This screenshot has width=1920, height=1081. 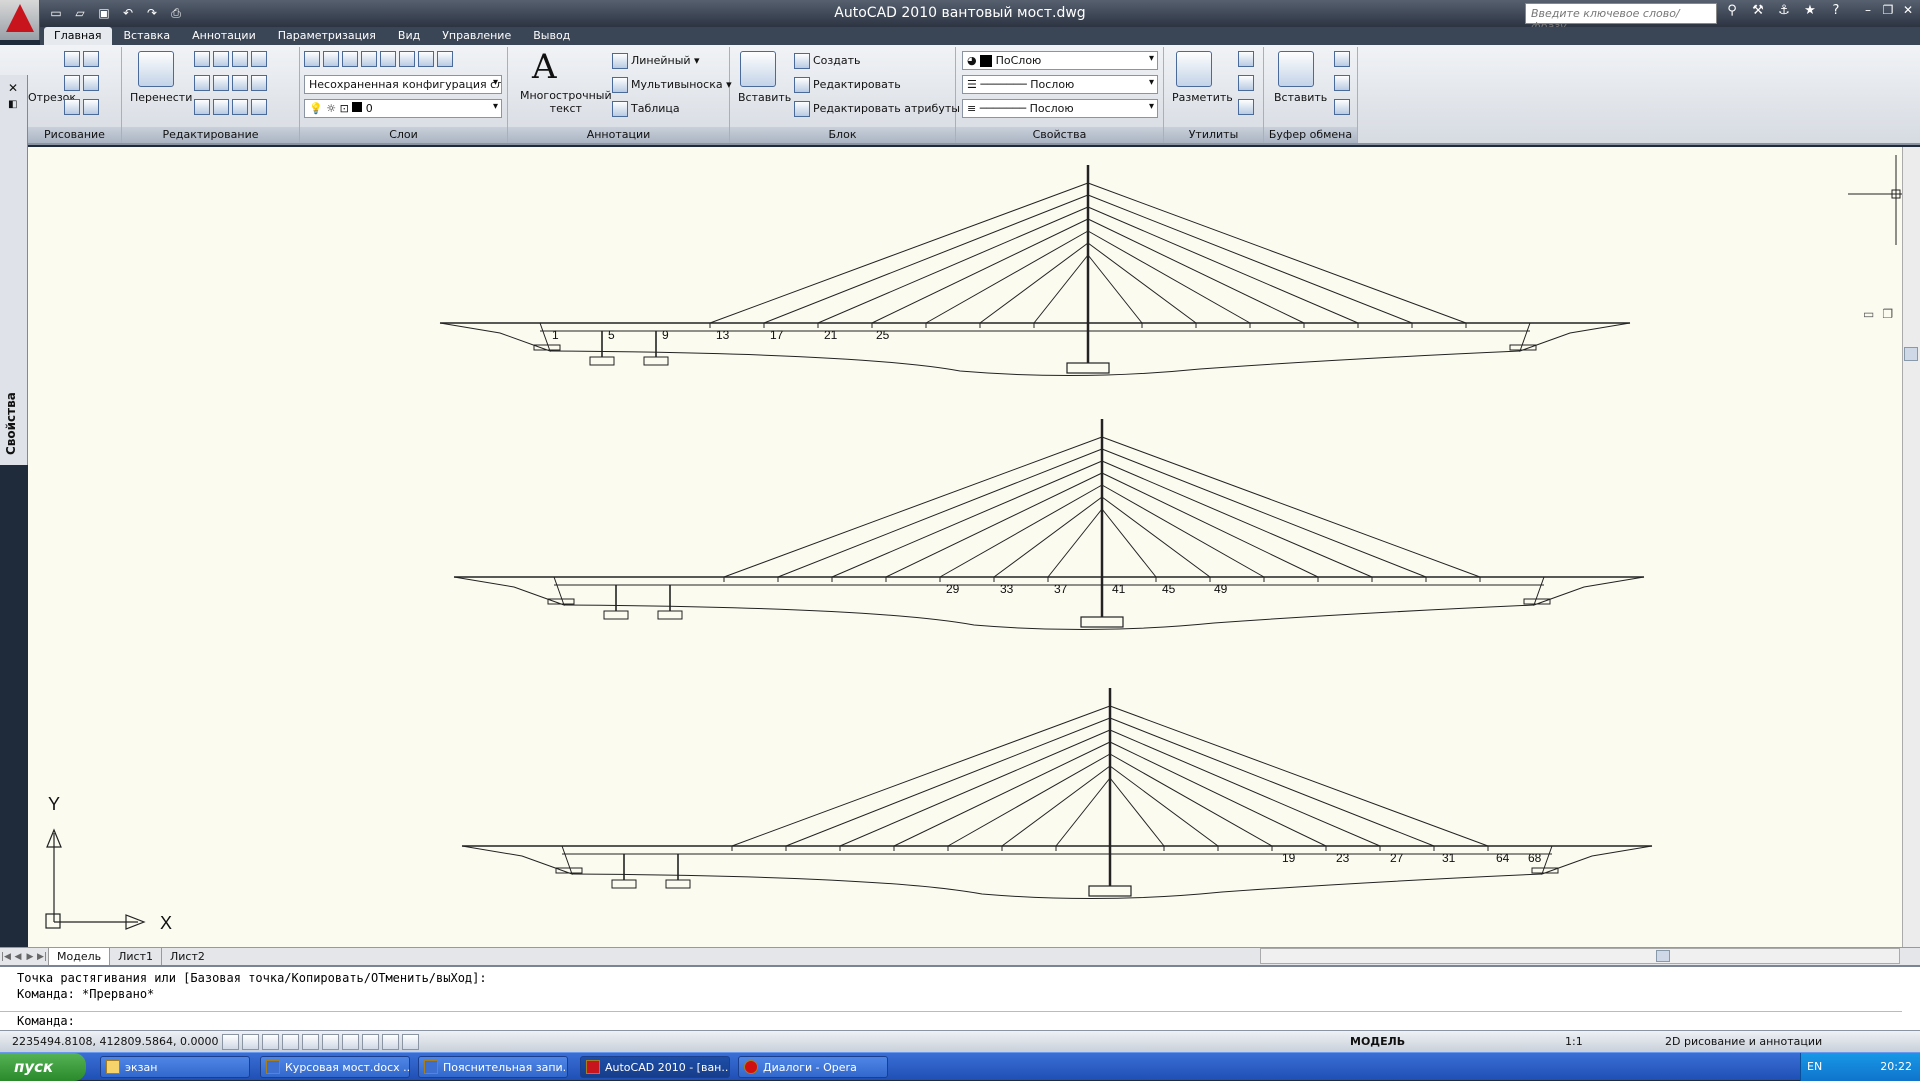 What do you see at coordinates (156, 69) in the screenshot?
I see `move-icon` at bounding box center [156, 69].